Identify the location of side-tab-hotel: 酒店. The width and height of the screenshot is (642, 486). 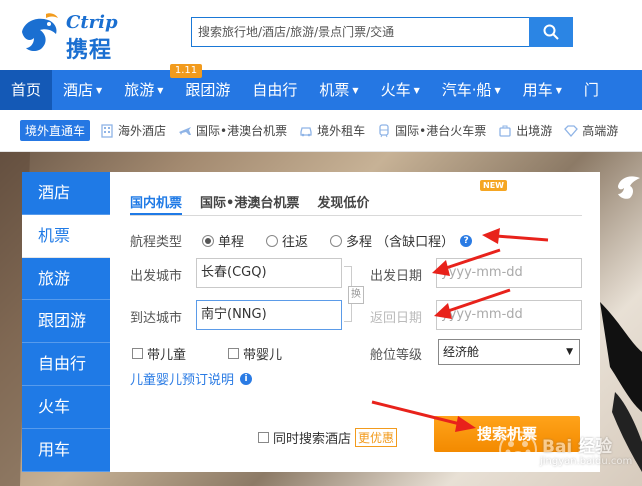
(66, 193).